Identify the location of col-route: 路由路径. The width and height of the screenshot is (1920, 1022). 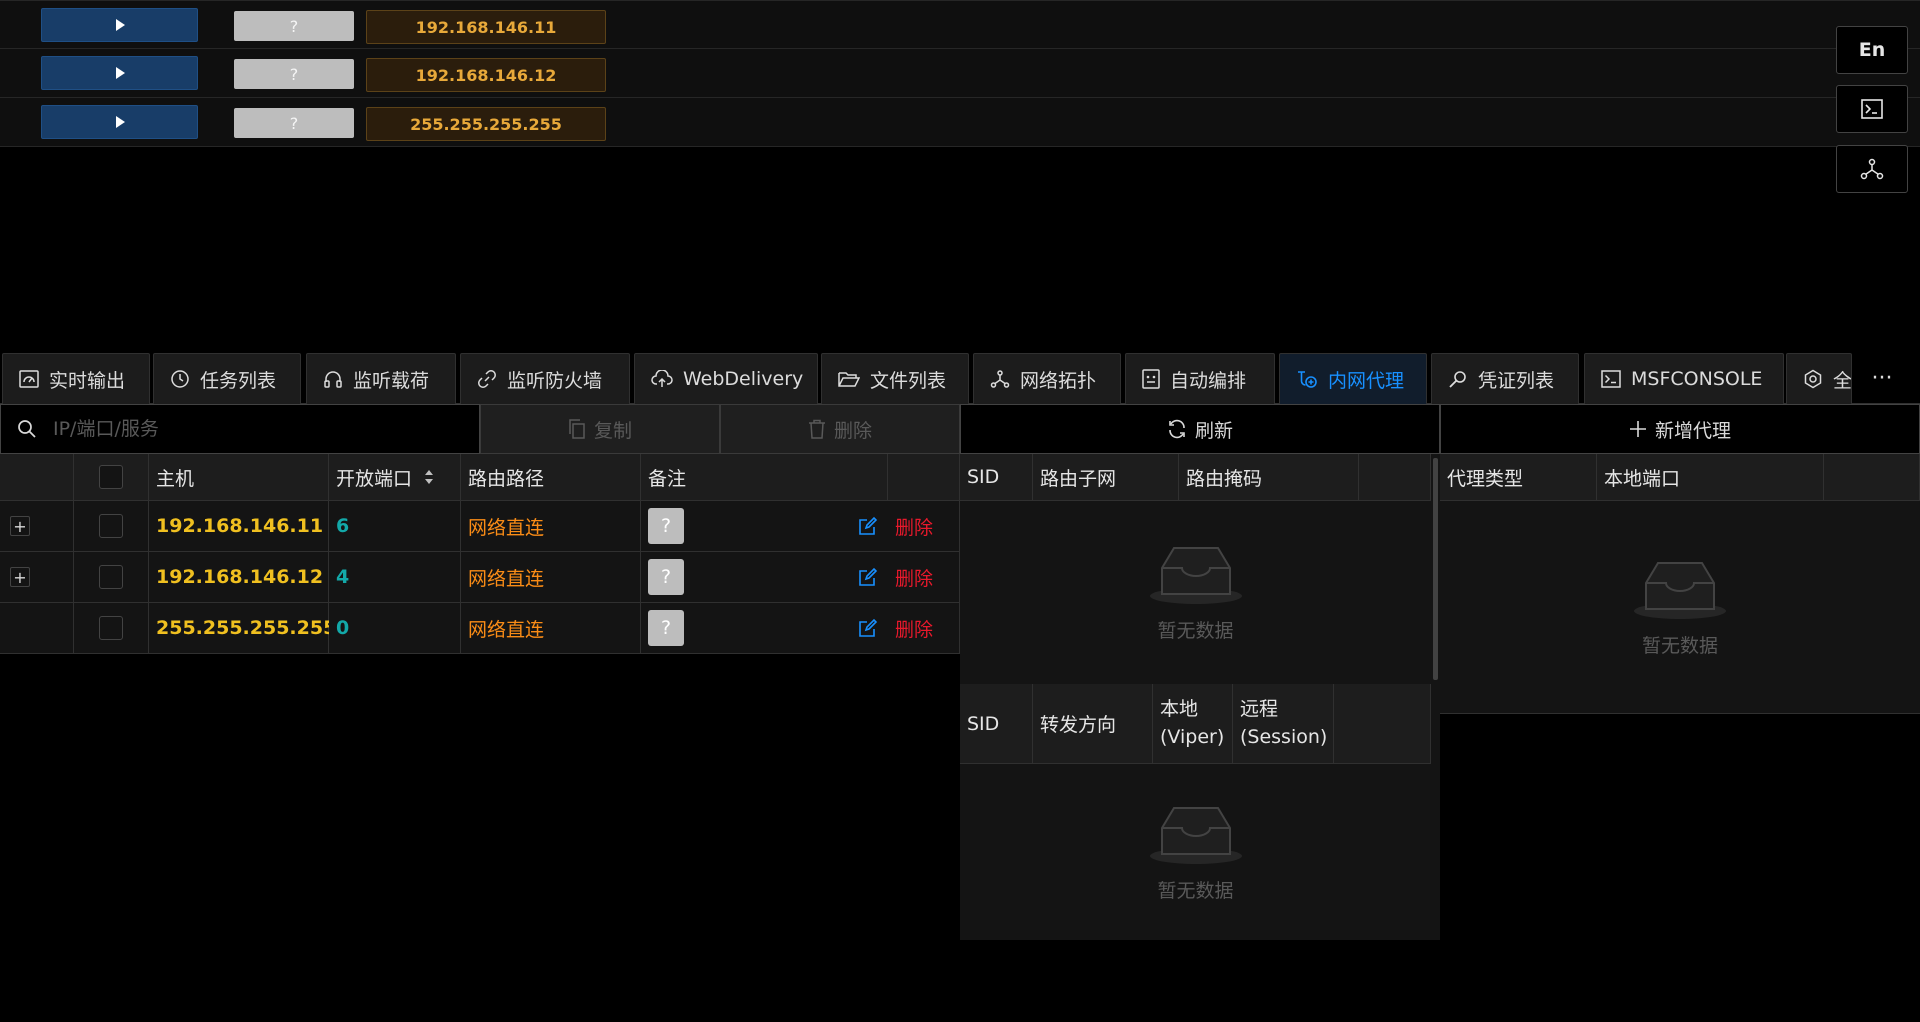
(551, 477).